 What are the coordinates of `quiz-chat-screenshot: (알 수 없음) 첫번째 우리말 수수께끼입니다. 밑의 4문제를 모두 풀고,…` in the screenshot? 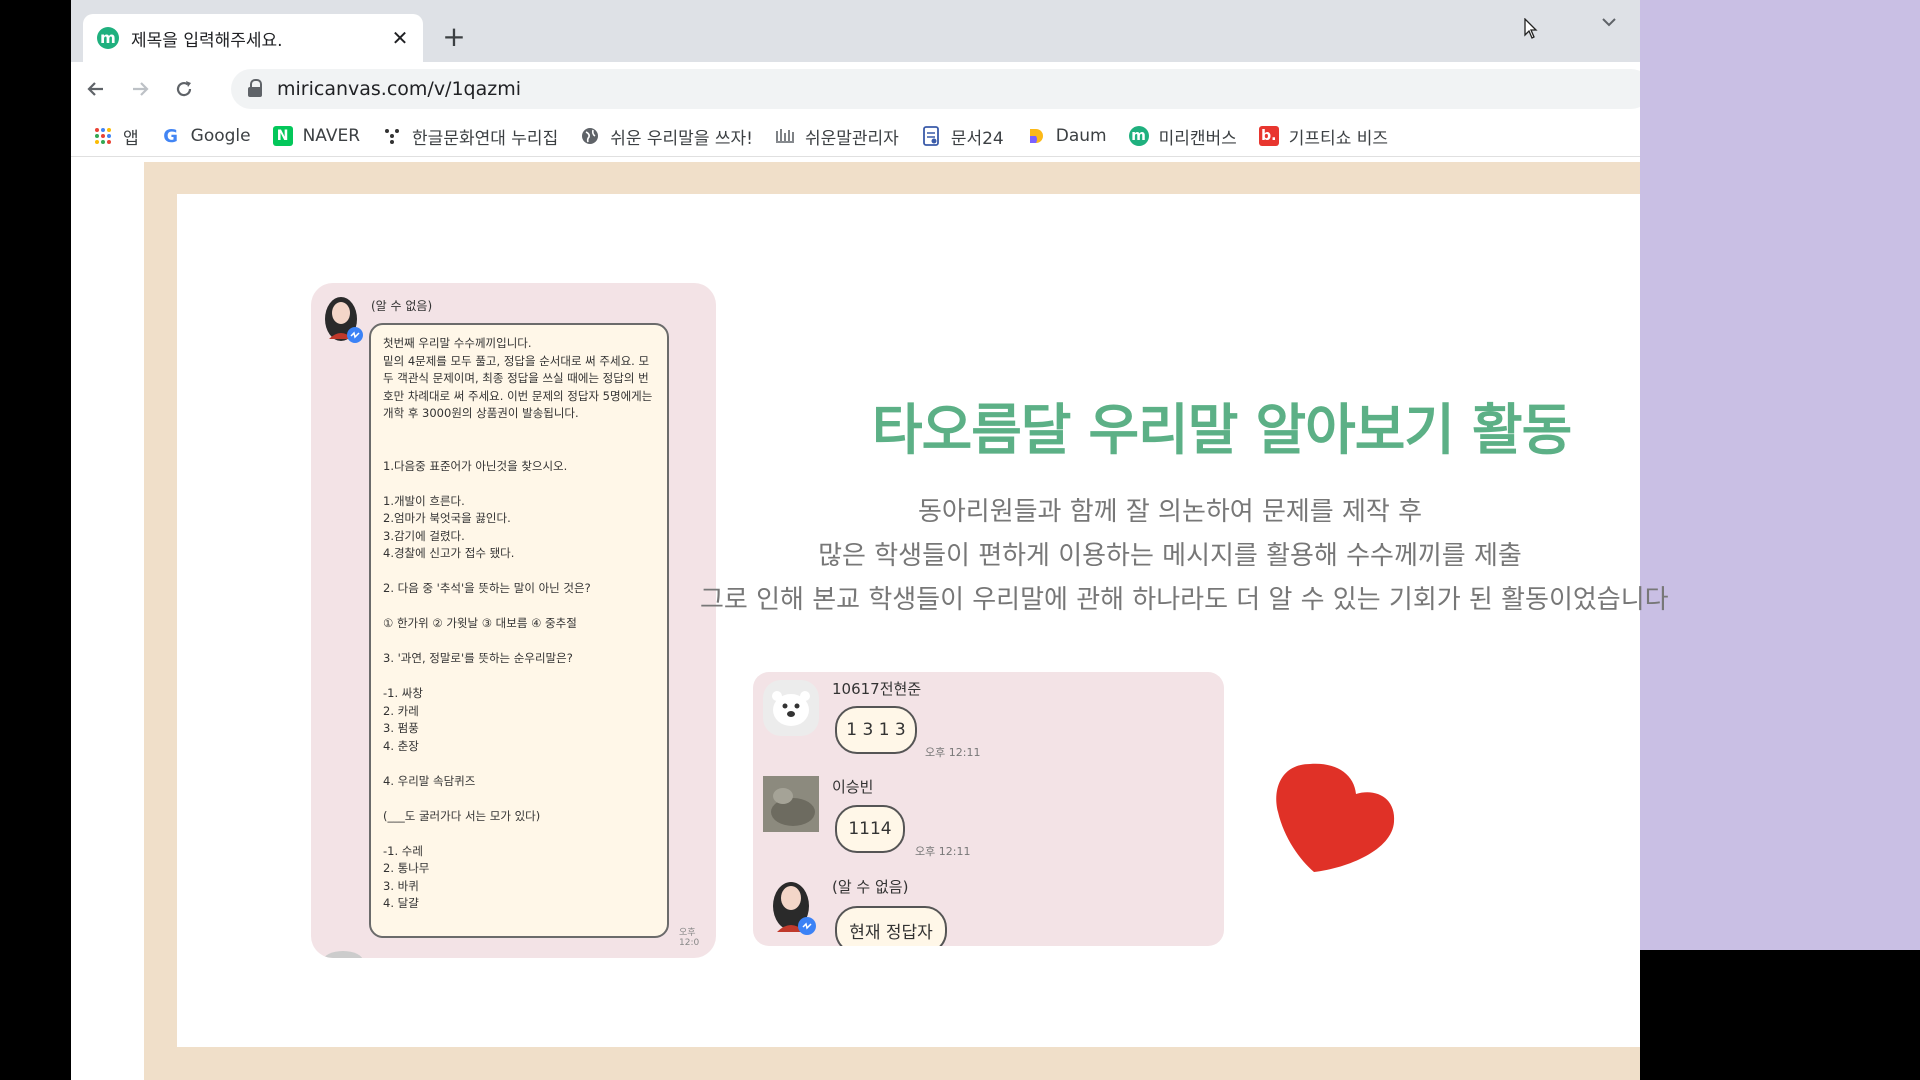 It's located at (513, 620).